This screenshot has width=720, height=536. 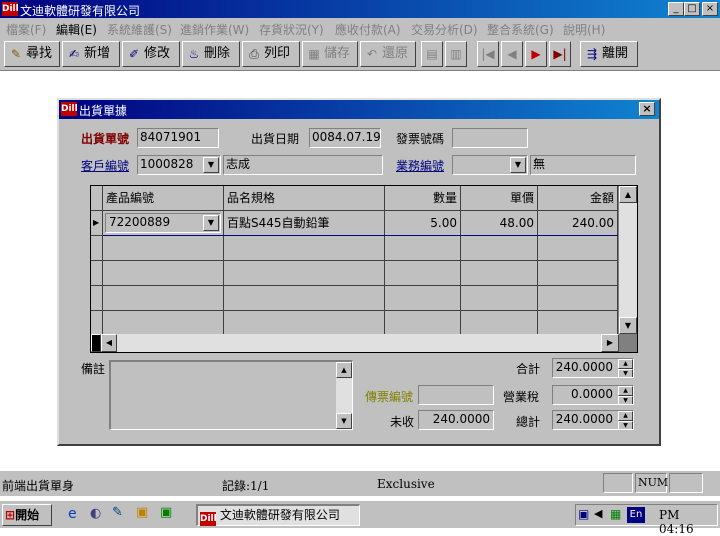 What do you see at coordinates (388, 54) in the screenshot?
I see `restore-button: ↶ 還原` at bounding box center [388, 54].